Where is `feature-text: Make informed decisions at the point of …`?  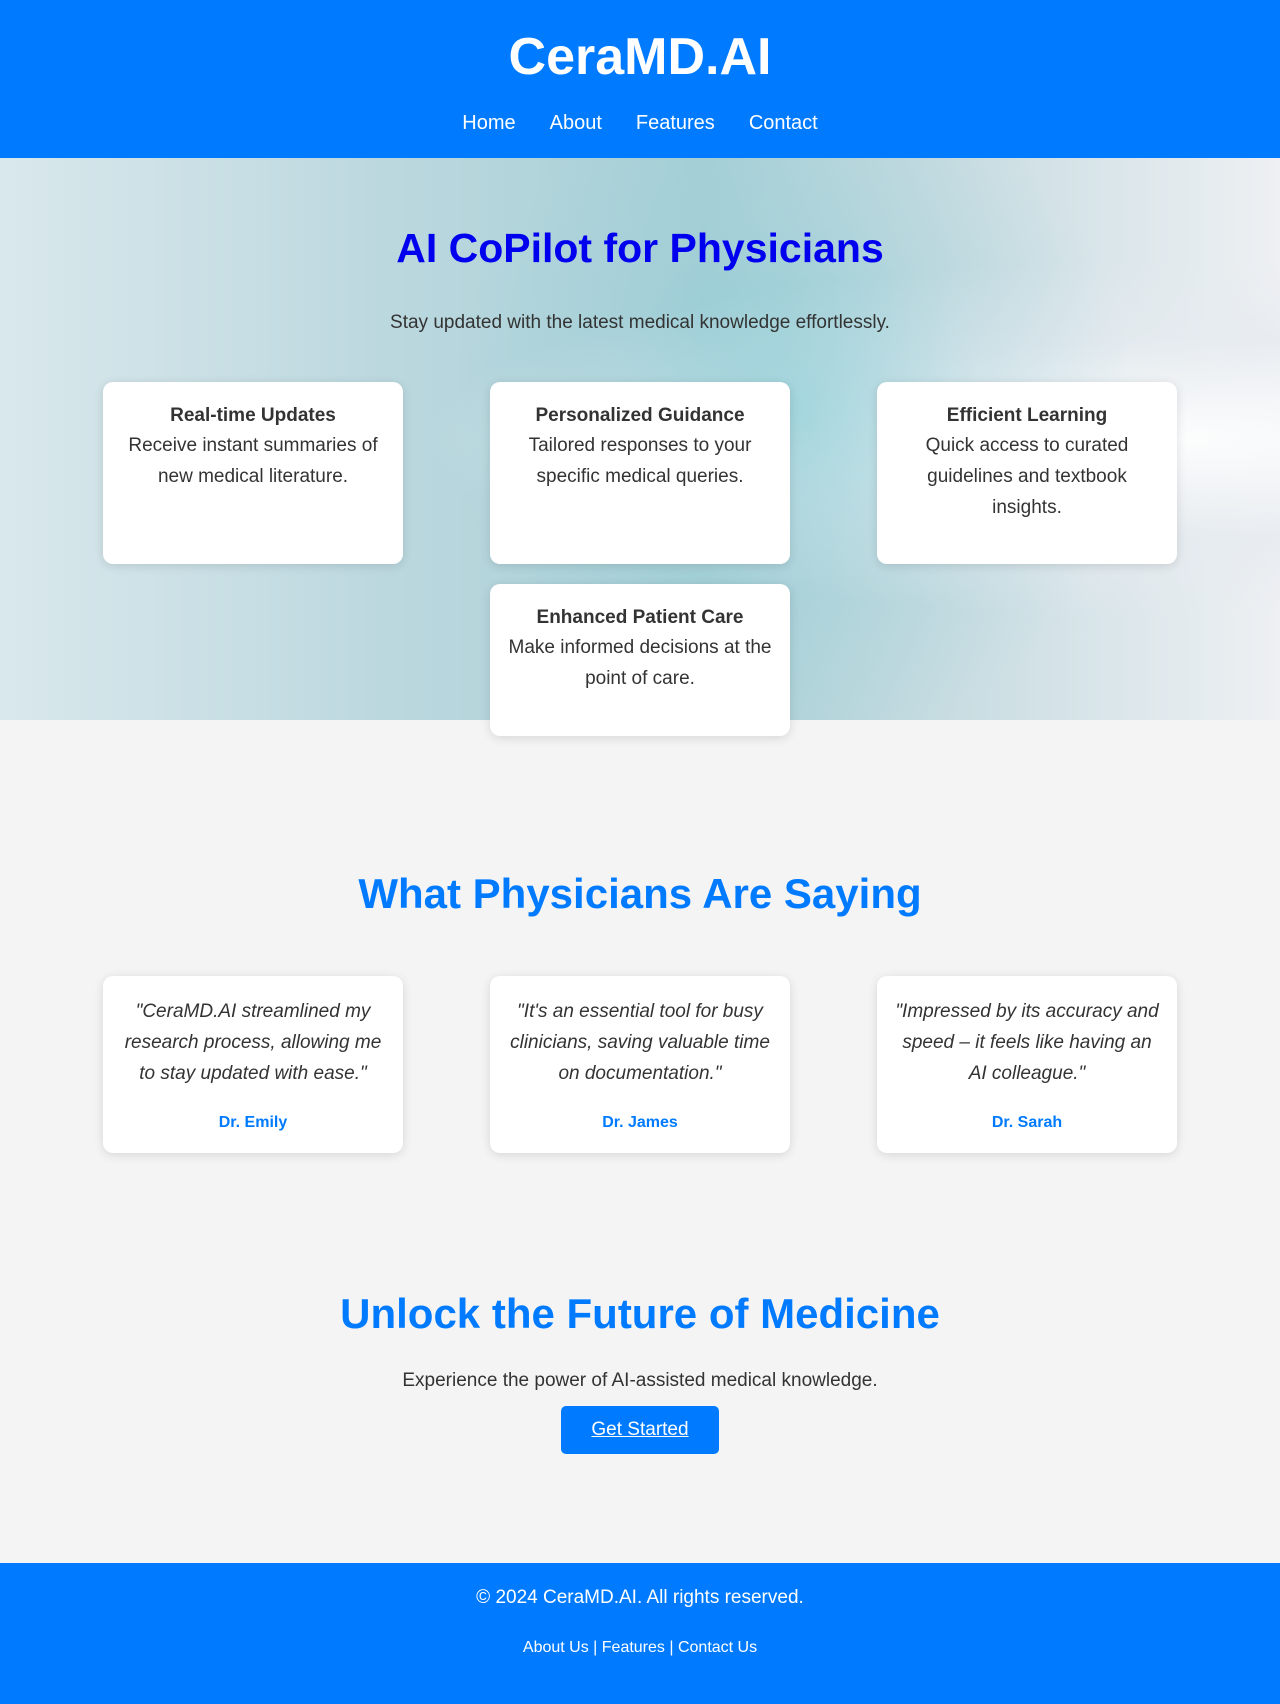
feature-text: Make informed decisions at the point of … is located at coordinates (640, 663).